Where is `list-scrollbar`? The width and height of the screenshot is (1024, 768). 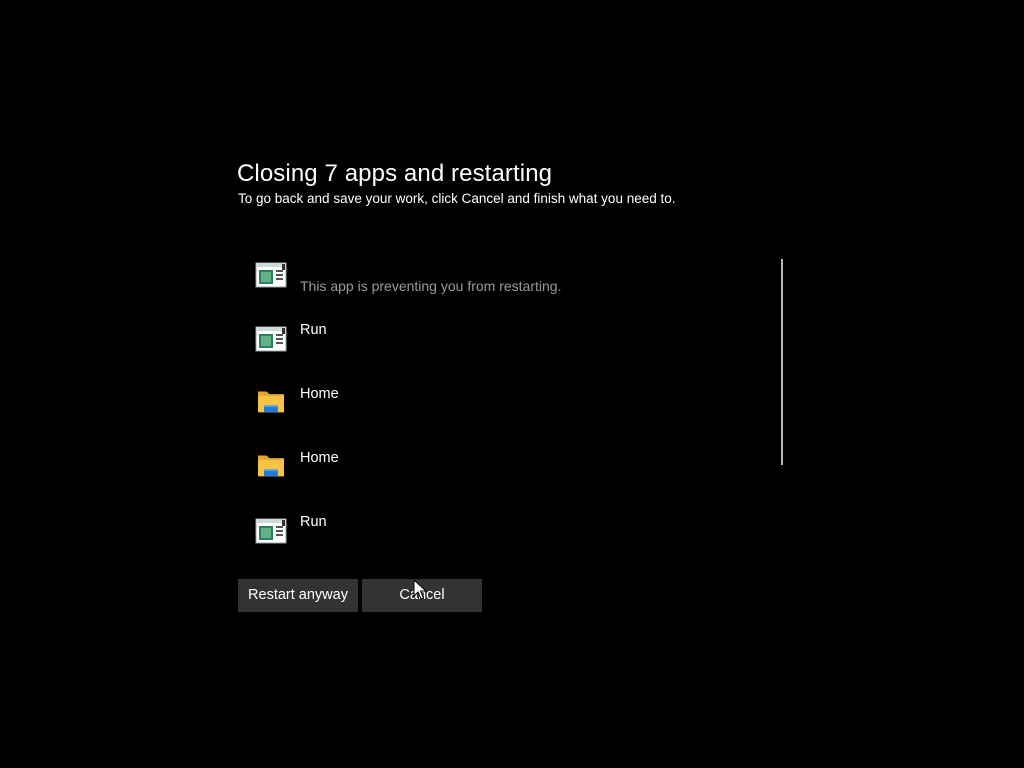 list-scrollbar is located at coordinates (782, 362).